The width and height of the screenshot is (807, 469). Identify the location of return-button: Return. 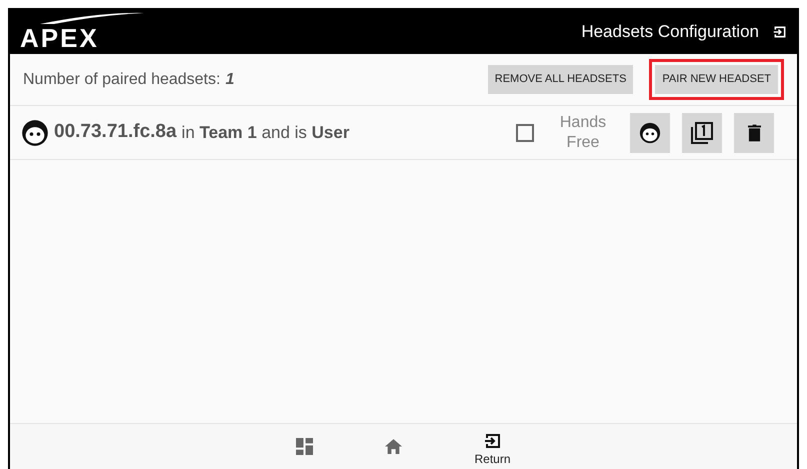
(492, 447).